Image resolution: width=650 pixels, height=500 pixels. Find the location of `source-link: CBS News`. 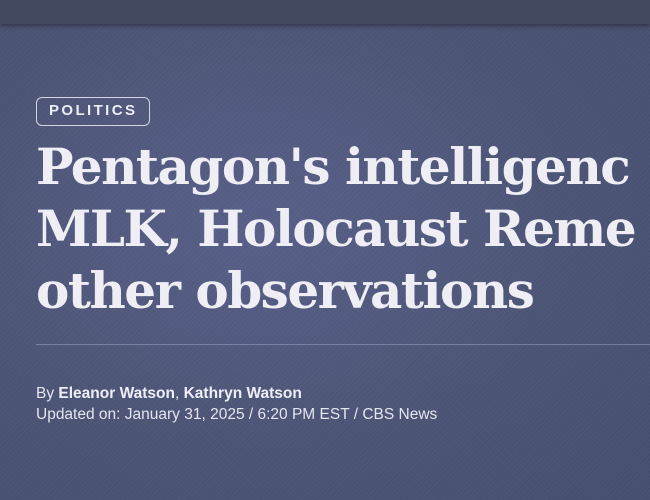

source-link: CBS News is located at coordinates (399, 414).